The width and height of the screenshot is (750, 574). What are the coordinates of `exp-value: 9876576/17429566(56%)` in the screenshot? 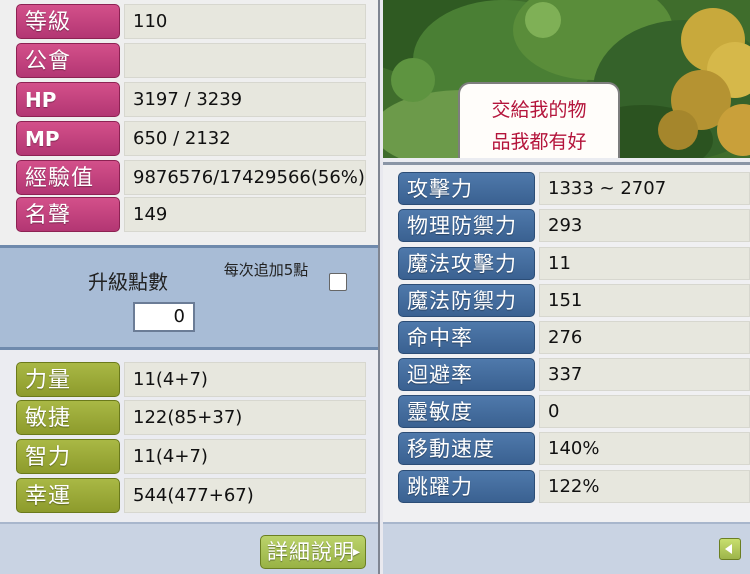 It's located at (245, 177).